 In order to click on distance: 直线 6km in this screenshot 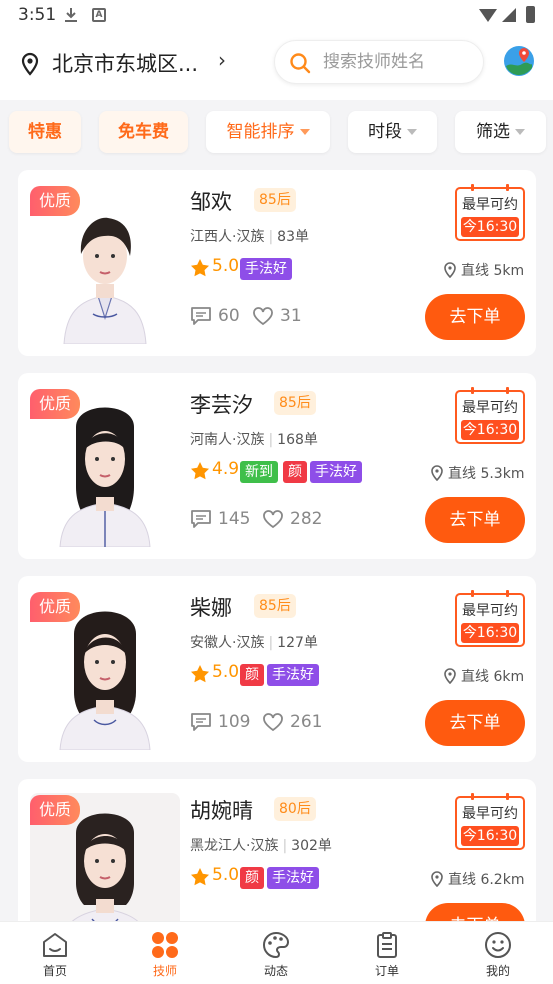, I will do `click(483, 676)`.